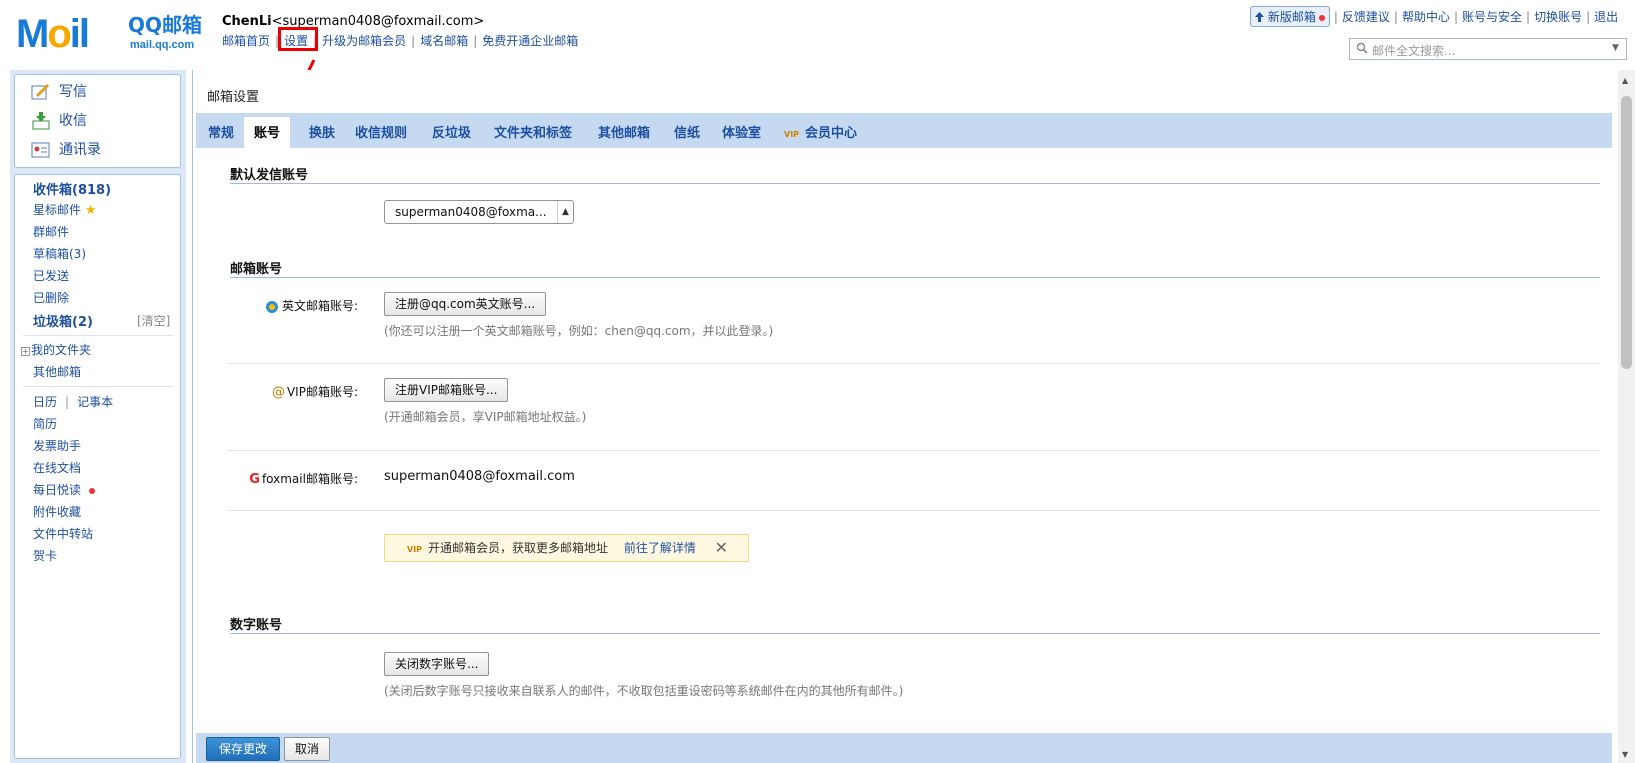  What do you see at coordinates (246, 41) in the screenshot?
I see `nav-home: 邮箱首页` at bounding box center [246, 41].